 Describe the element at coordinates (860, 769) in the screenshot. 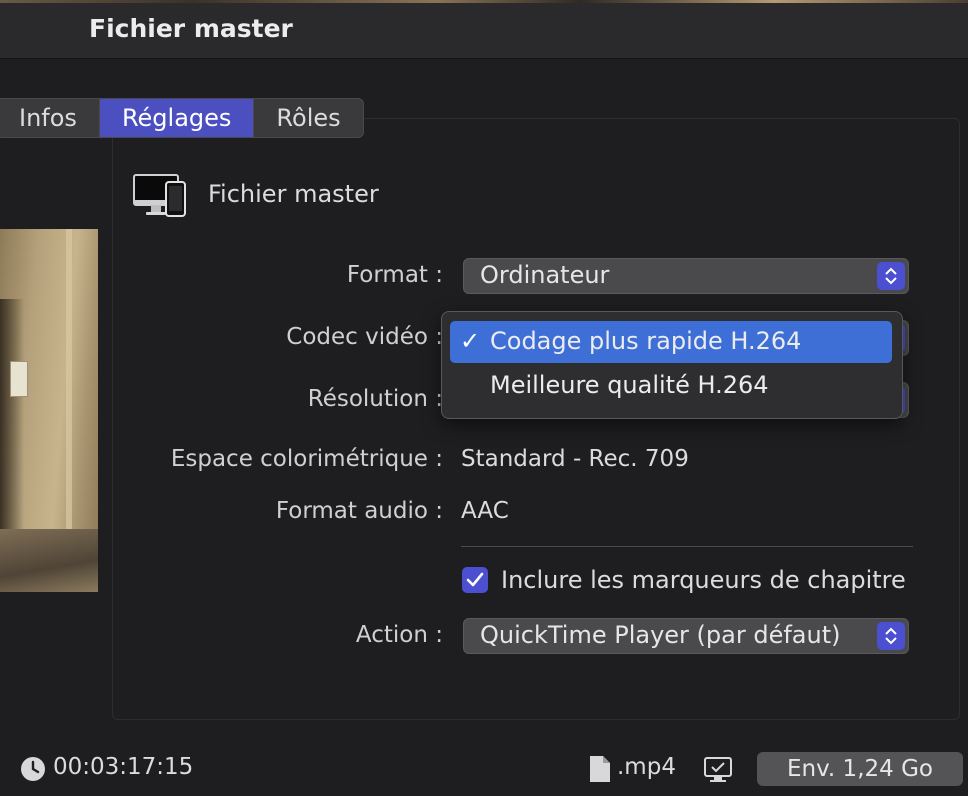

I see `size-estimate-button: Env. 1,24 Go` at that location.